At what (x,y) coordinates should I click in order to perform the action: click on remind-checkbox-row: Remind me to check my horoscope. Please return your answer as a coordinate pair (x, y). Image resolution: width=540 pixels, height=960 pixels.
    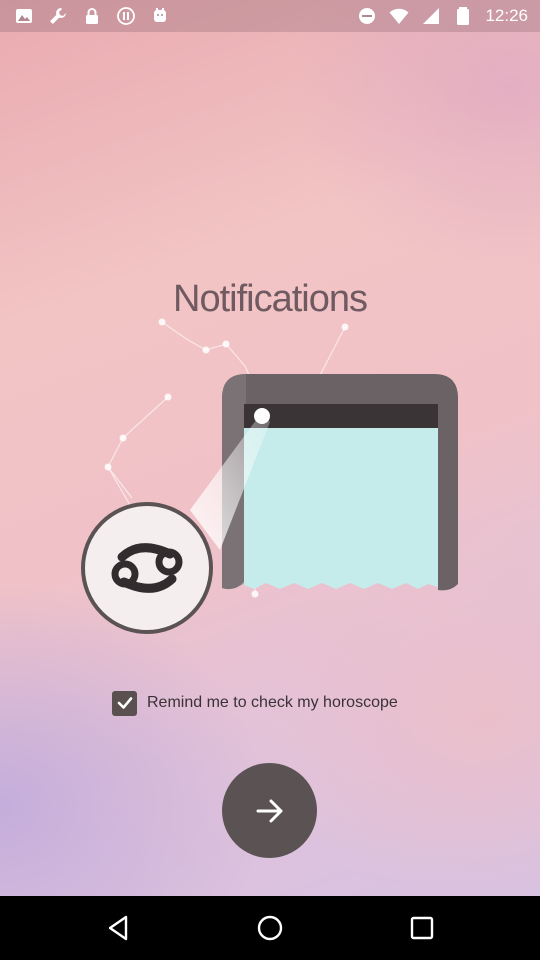
    Looking at the image, I should click on (255, 703).